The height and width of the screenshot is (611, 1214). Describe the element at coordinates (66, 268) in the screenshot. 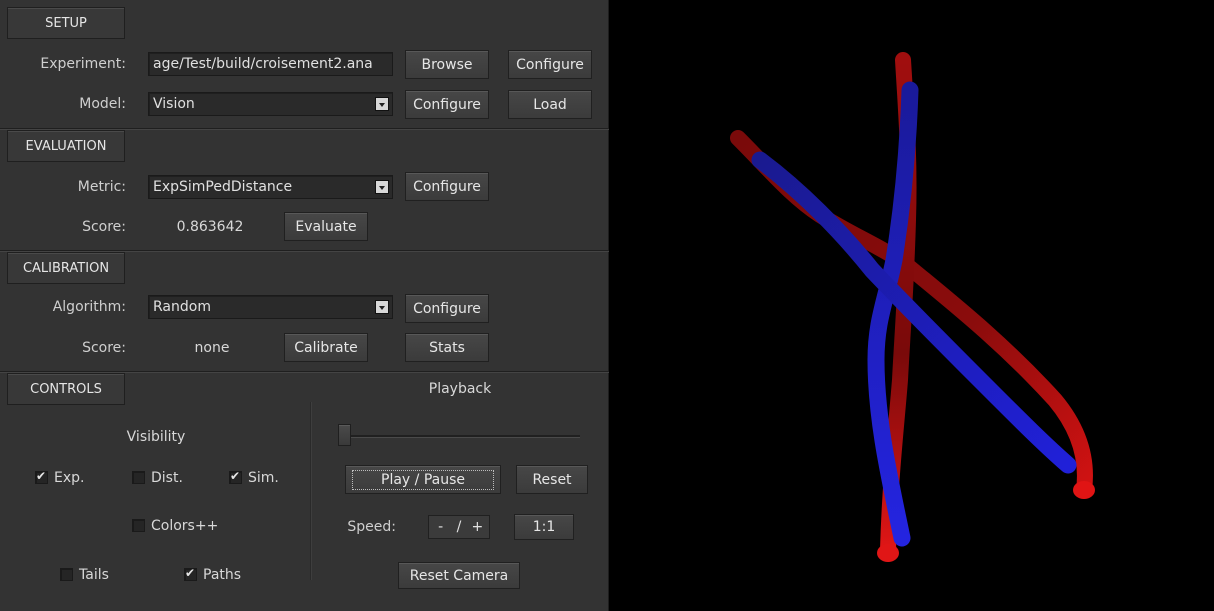

I see `tab-calibration: CALIBRATION` at that location.